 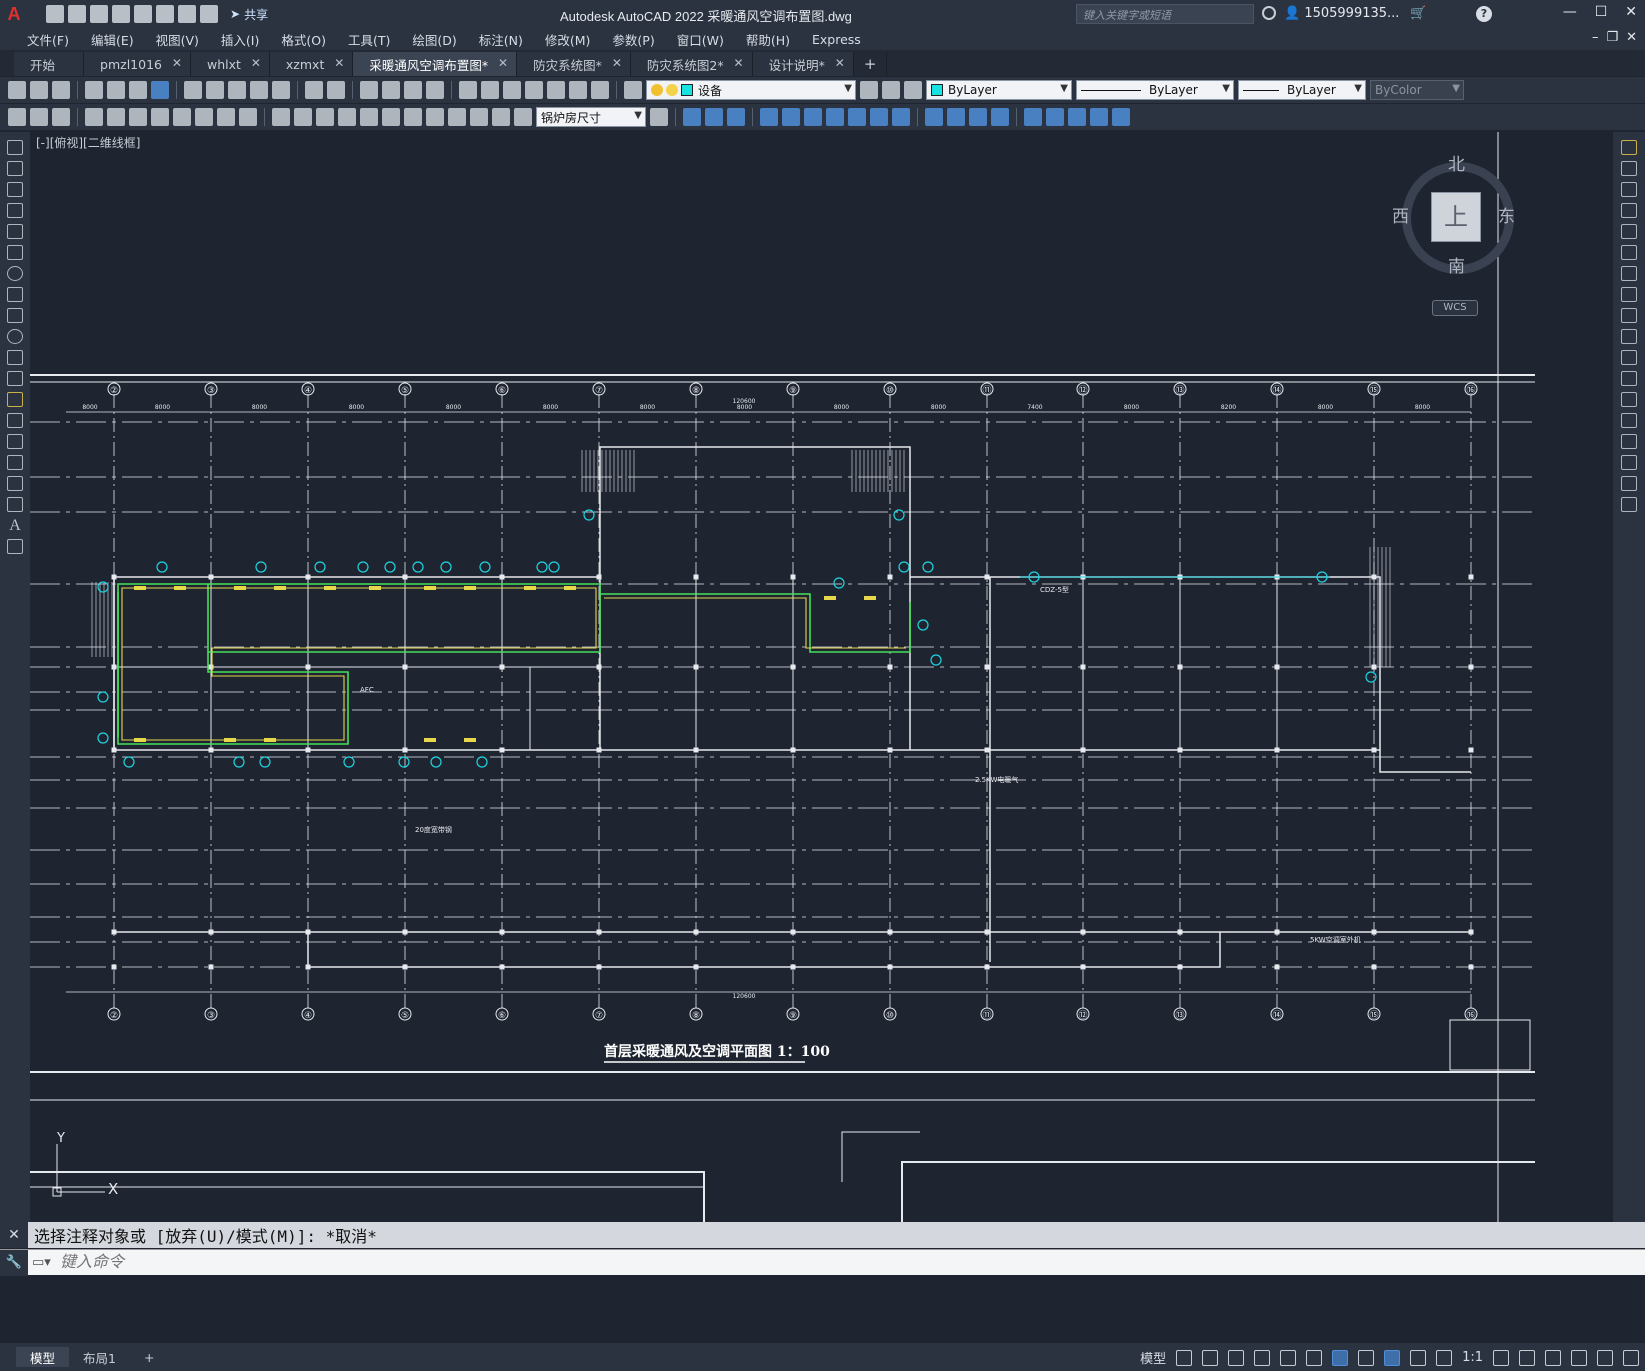 What do you see at coordinates (15, 357) in the screenshot?
I see `ellipse-arc-icon` at bounding box center [15, 357].